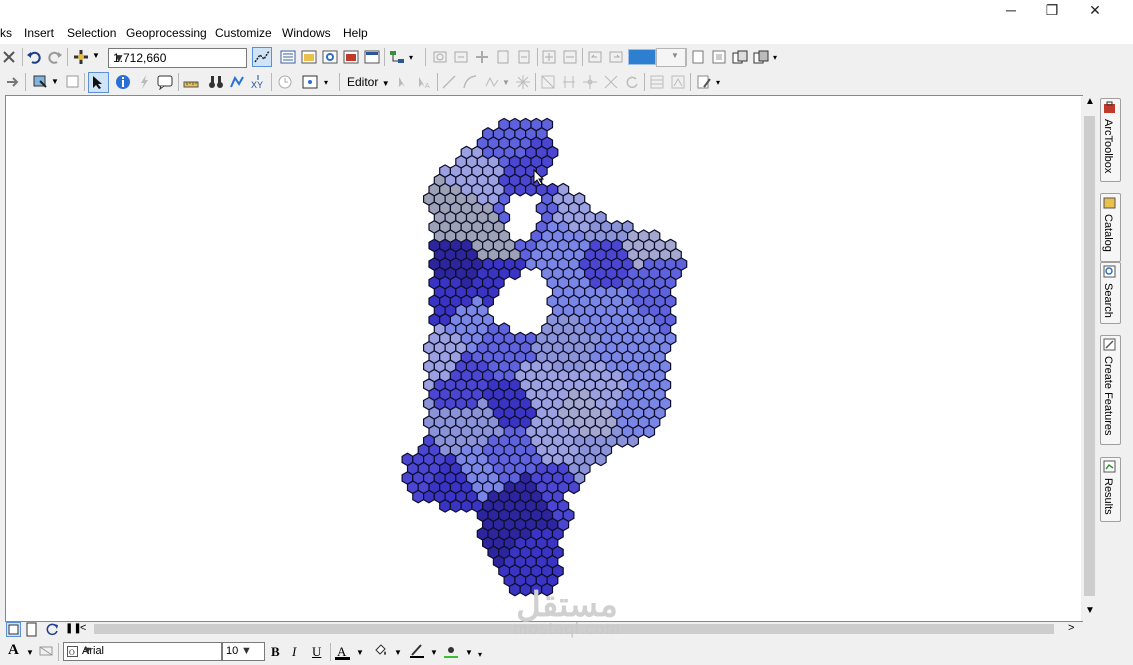 The height and width of the screenshot is (665, 1133). I want to click on underline-button: U, so click(316, 652).